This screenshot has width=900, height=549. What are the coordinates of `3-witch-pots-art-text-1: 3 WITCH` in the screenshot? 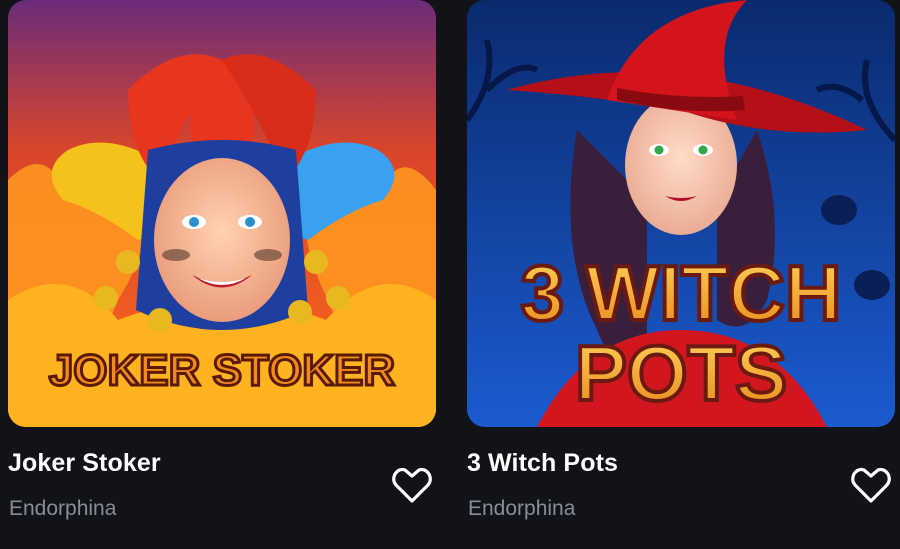 It's located at (681, 293).